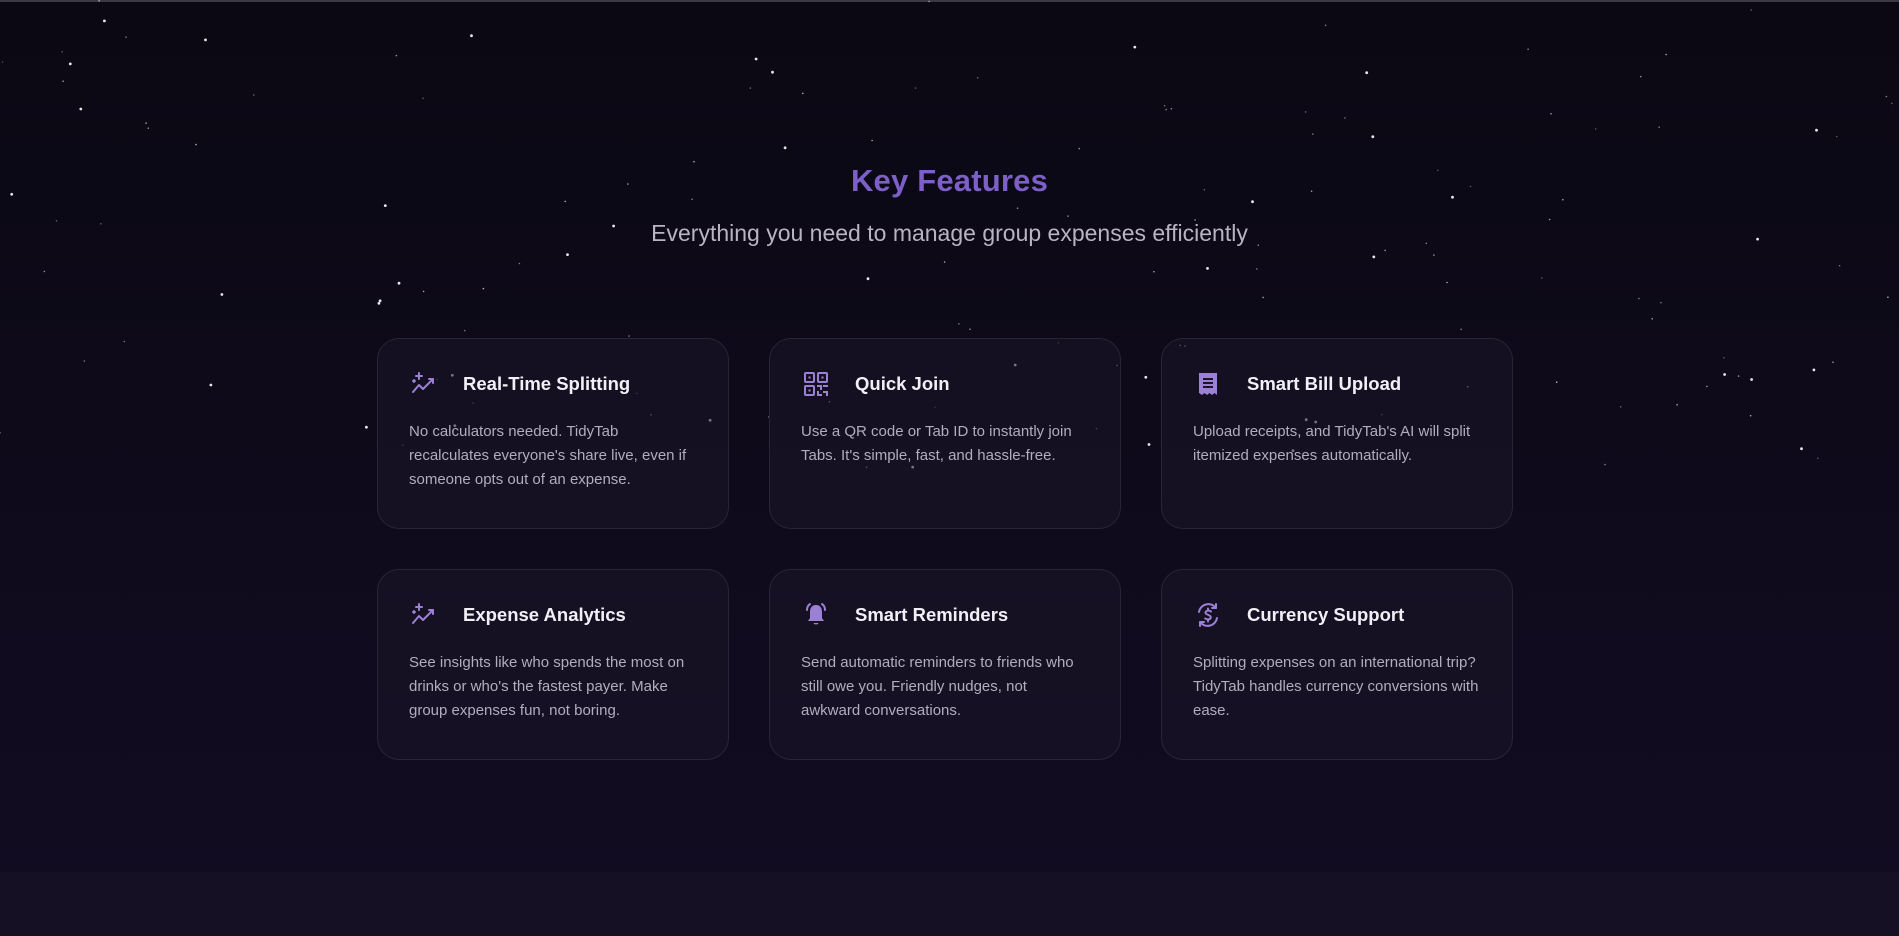 Image resolution: width=1899 pixels, height=936 pixels. Describe the element at coordinates (1326, 614) in the screenshot. I see `feature-title: Currency Support` at that location.